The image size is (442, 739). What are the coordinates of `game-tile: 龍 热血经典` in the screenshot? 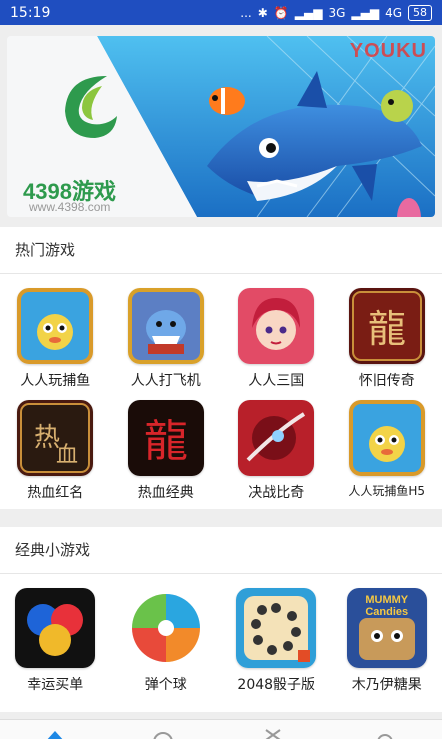 It's located at (166, 451).